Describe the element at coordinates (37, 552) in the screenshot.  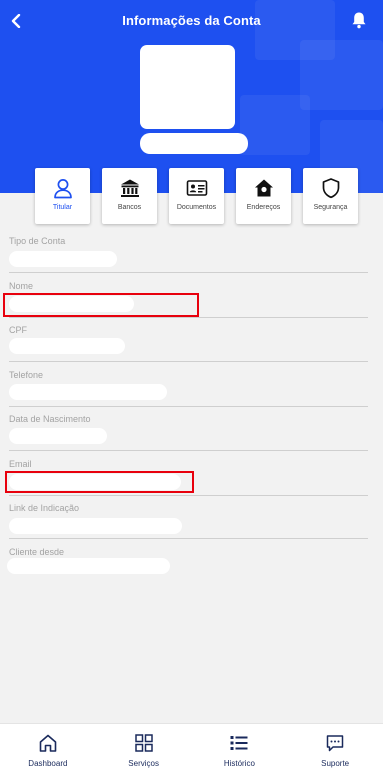
I see `field-label: Cliente desde` at that location.